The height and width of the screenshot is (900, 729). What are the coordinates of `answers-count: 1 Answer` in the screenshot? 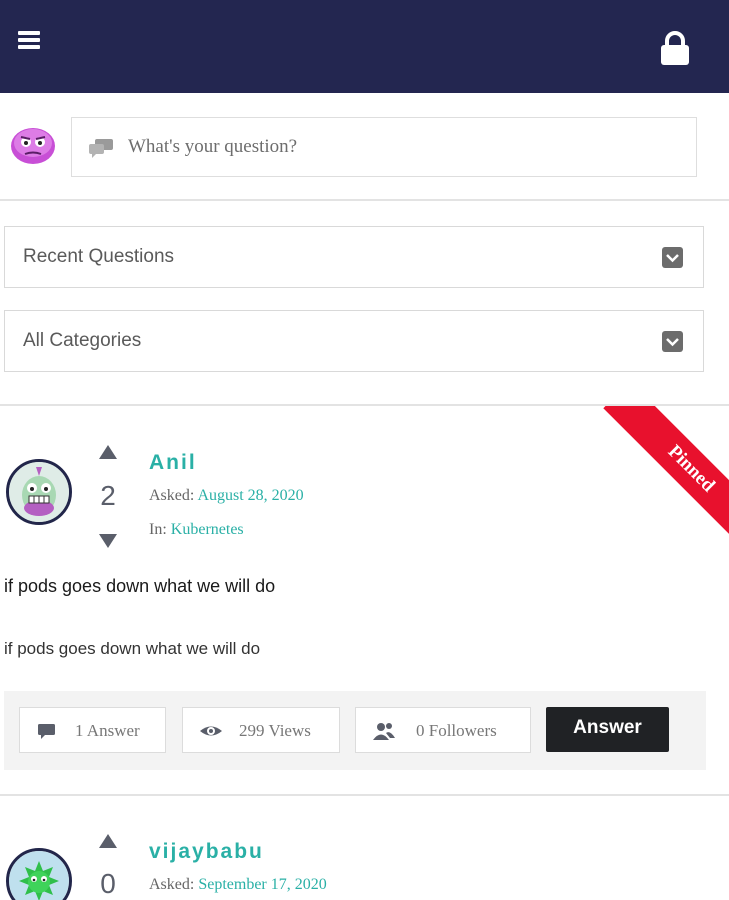 It's located at (107, 730).